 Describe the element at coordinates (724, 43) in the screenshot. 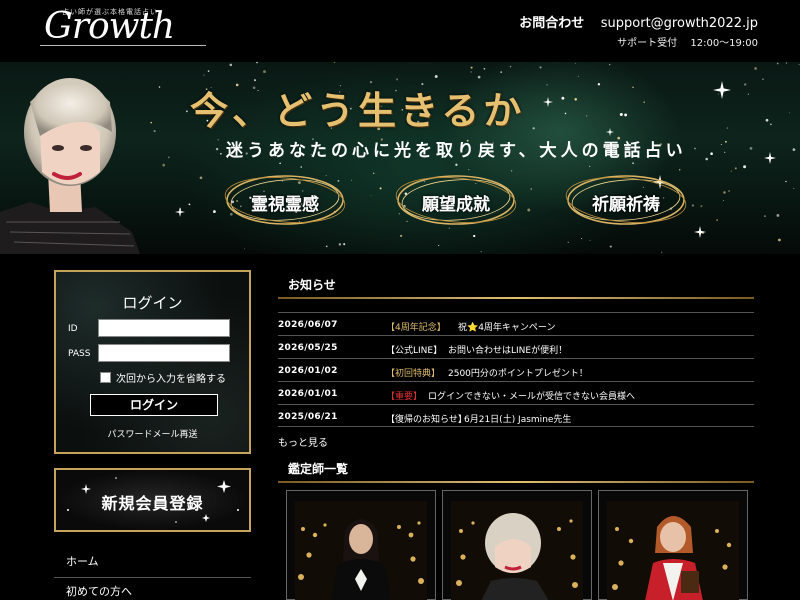

I see `support-hours: 12:00～19:00` at that location.